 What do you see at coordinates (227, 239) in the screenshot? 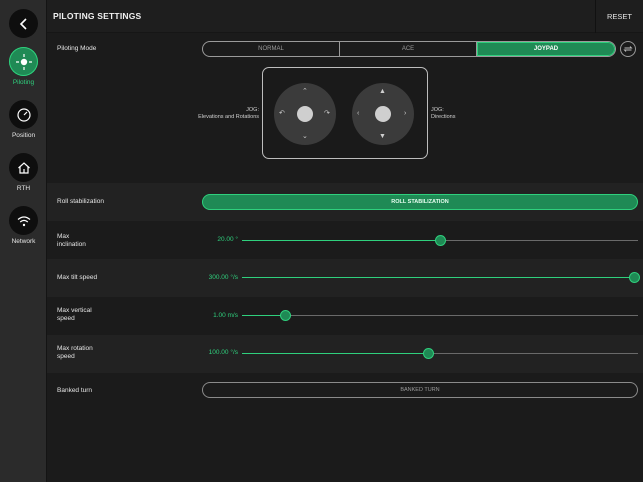
I see `slider-value: 20.00 °` at bounding box center [227, 239].